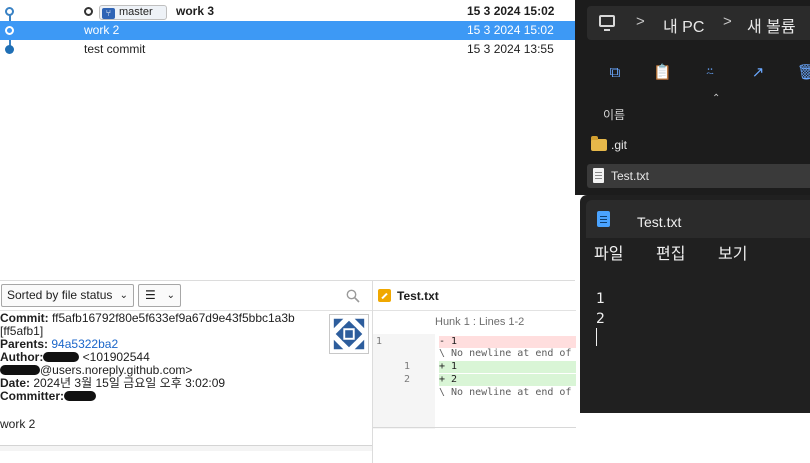  Describe the element at coordinates (758, 73) in the screenshot. I see `share-icon: ↗` at that location.